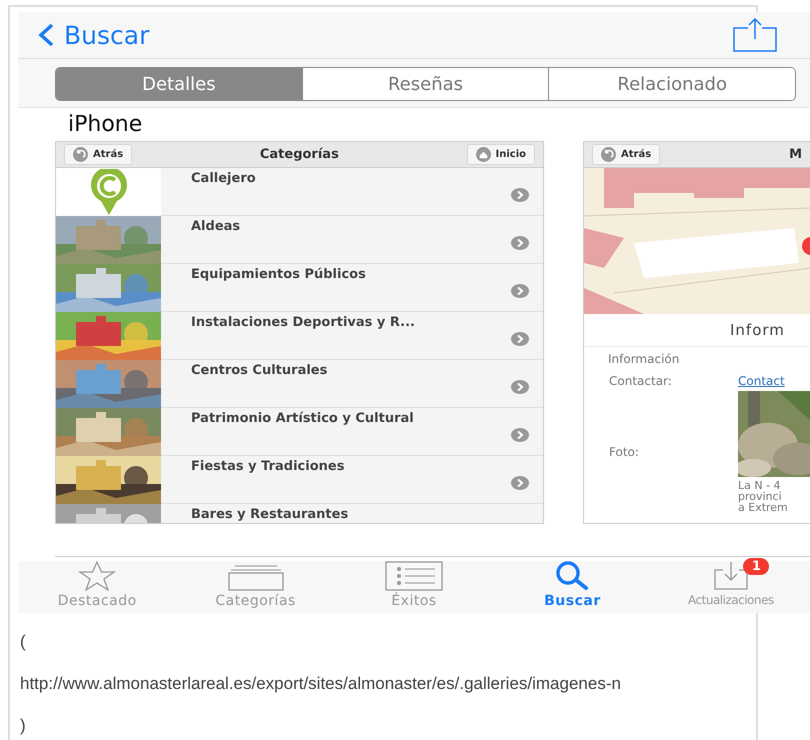  I want to click on category-row: Aldeas, so click(299, 240).